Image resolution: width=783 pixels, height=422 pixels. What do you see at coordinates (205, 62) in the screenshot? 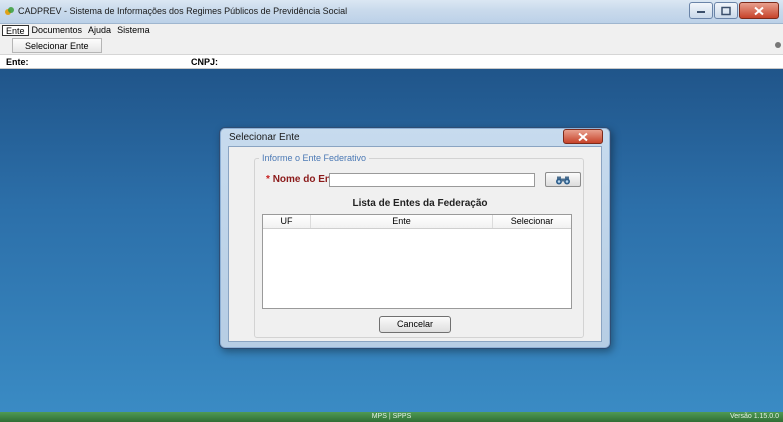
I see `cnpj-label: CNPJ:` at bounding box center [205, 62].